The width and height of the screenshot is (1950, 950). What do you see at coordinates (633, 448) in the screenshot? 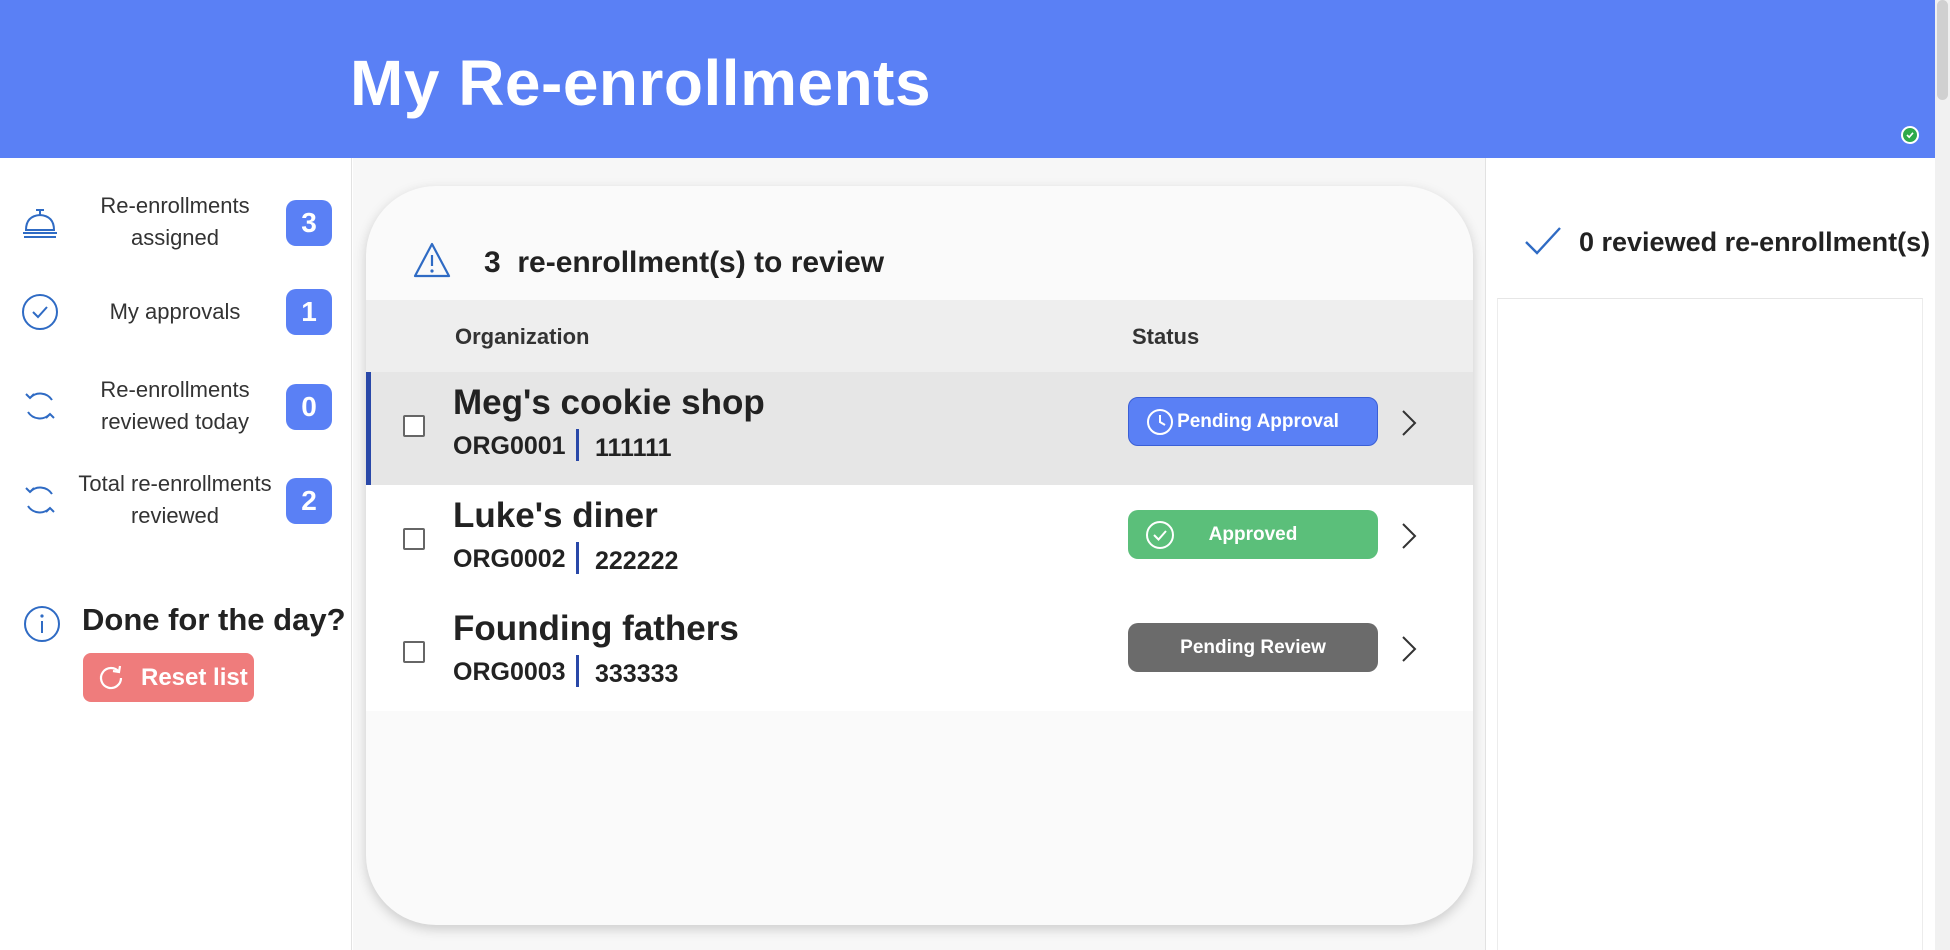
I see `org-code: 111111` at bounding box center [633, 448].